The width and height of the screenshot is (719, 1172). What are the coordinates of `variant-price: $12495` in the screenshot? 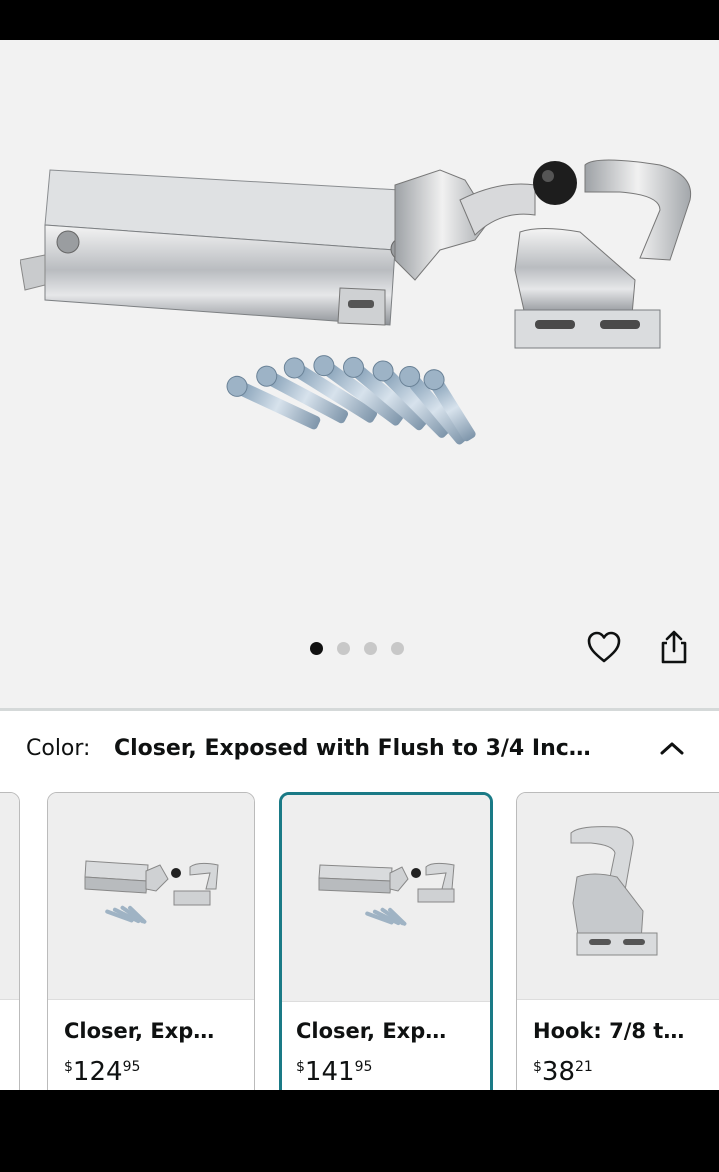 It's located at (102, 1072).